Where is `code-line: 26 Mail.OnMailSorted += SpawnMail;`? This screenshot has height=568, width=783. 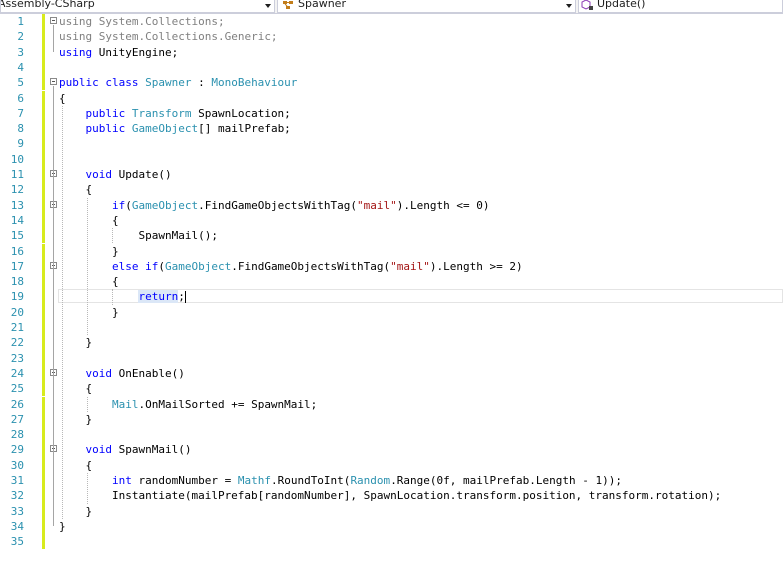 code-line: 26 Mail.OnMailSorted += SpawnMail; is located at coordinates (391, 404).